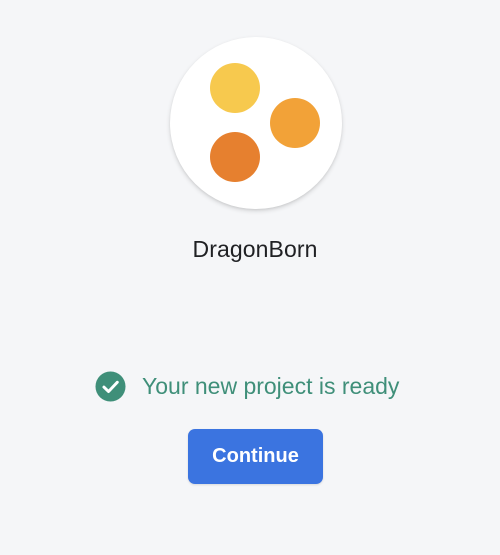 Image resolution: width=500 pixels, height=555 pixels. I want to click on status-text: Your new project is ready, so click(271, 385).